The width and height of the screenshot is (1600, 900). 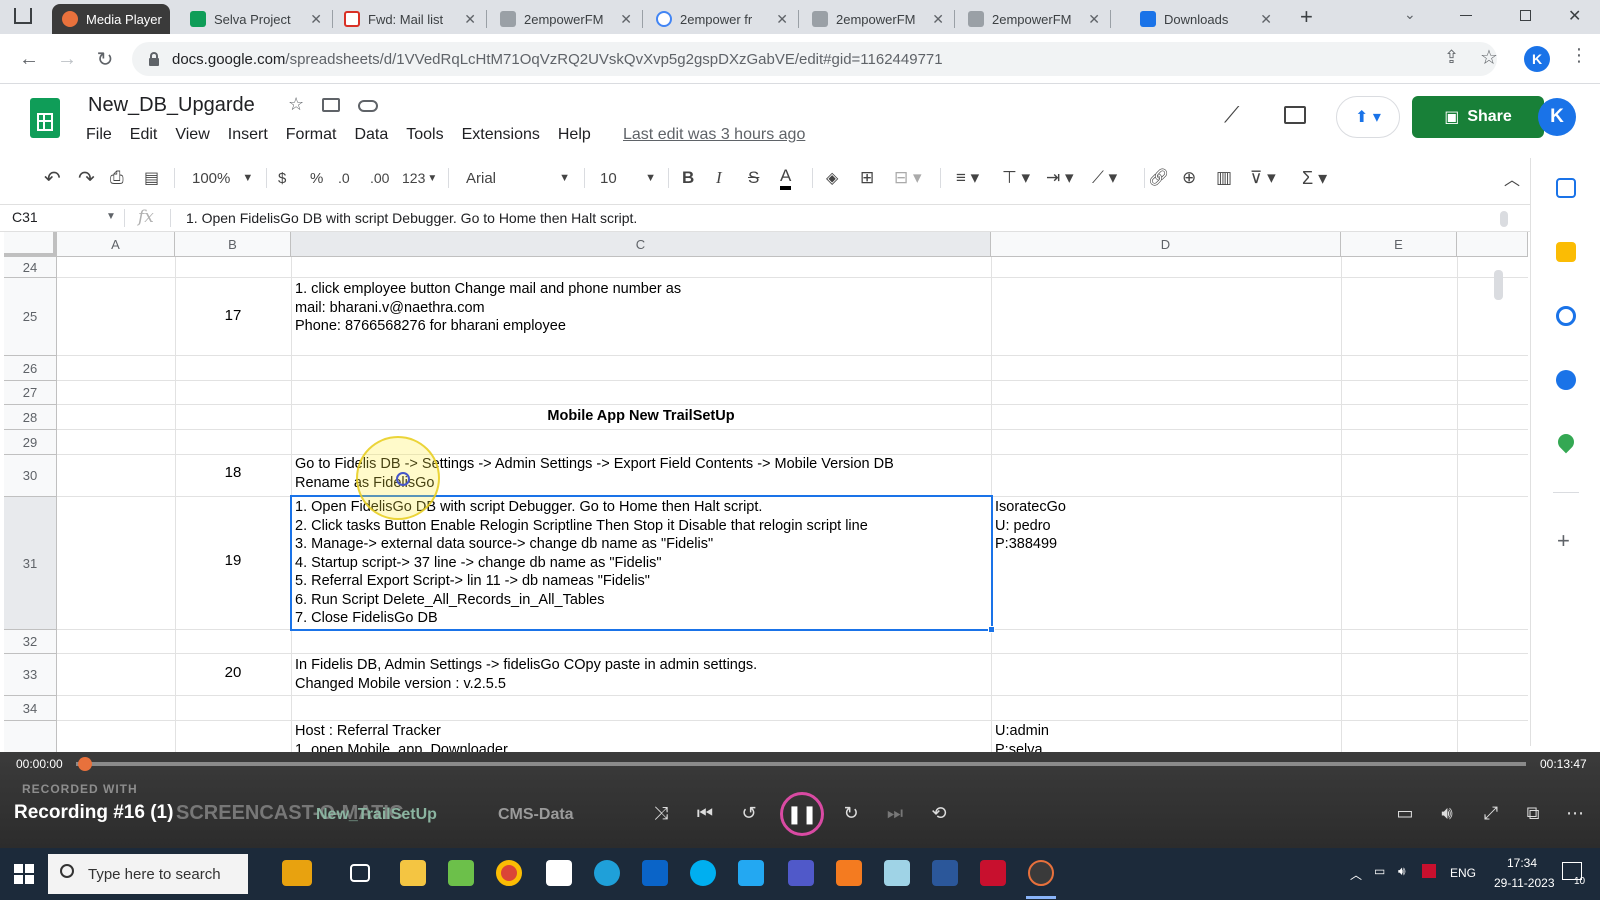 What do you see at coordinates (967, 178) in the screenshot?
I see `horizontal-align-icon: ≡ ▾` at bounding box center [967, 178].